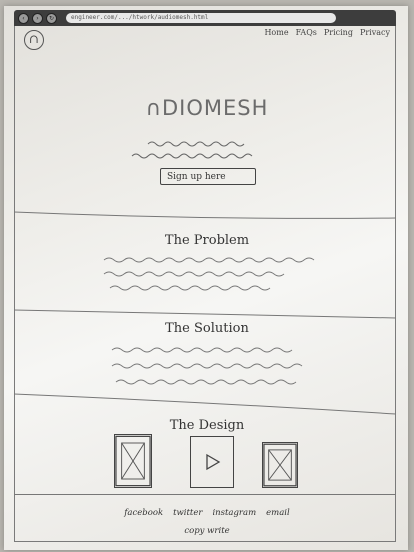  Describe the element at coordinates (375, 32) in the screenshot. I see `nav-privacy: Privacy` at that location.